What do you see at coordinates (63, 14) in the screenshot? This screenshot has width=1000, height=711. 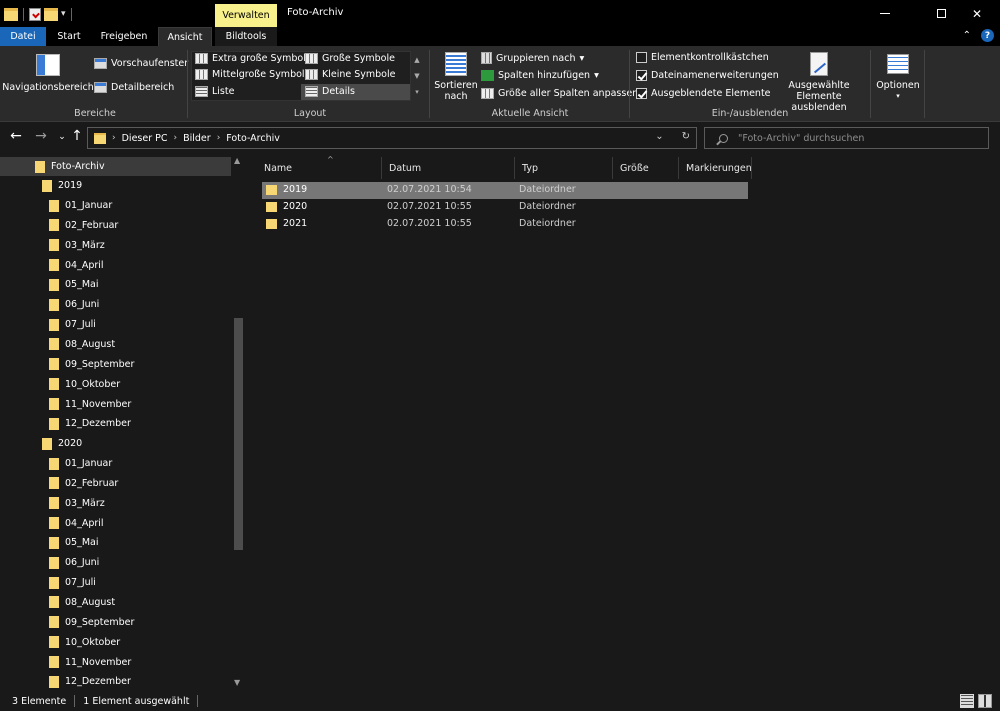 I see `customize-toolbar-dropdown-icon: ▾` at bounding box center [63, 14].